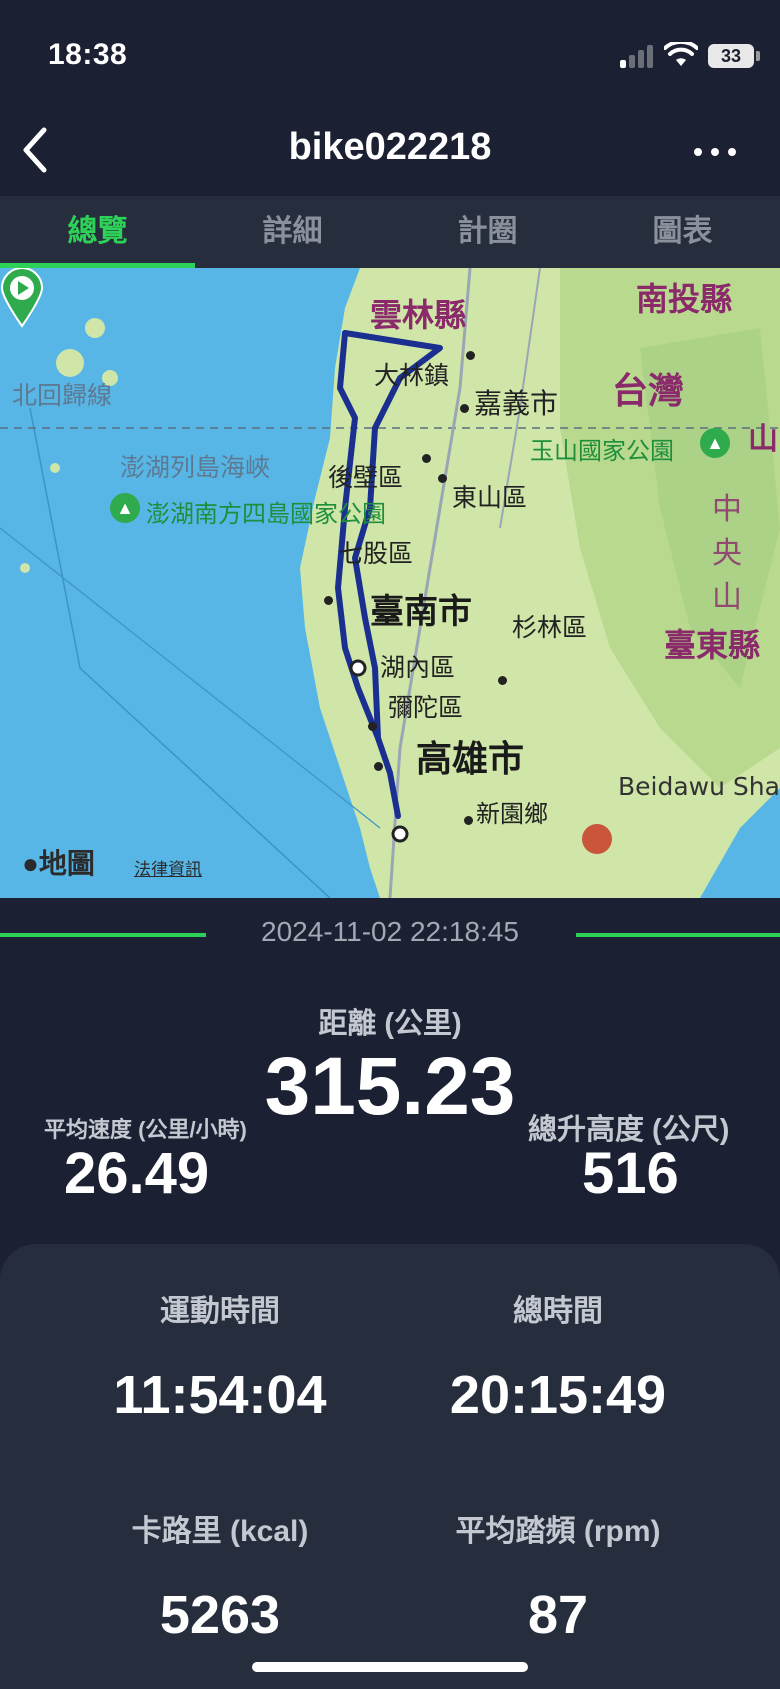  What do you see at coordinates (763, 439) in the screenshot?
I see `map-label-mountain-range: 山` at bounding box center [763, 439].